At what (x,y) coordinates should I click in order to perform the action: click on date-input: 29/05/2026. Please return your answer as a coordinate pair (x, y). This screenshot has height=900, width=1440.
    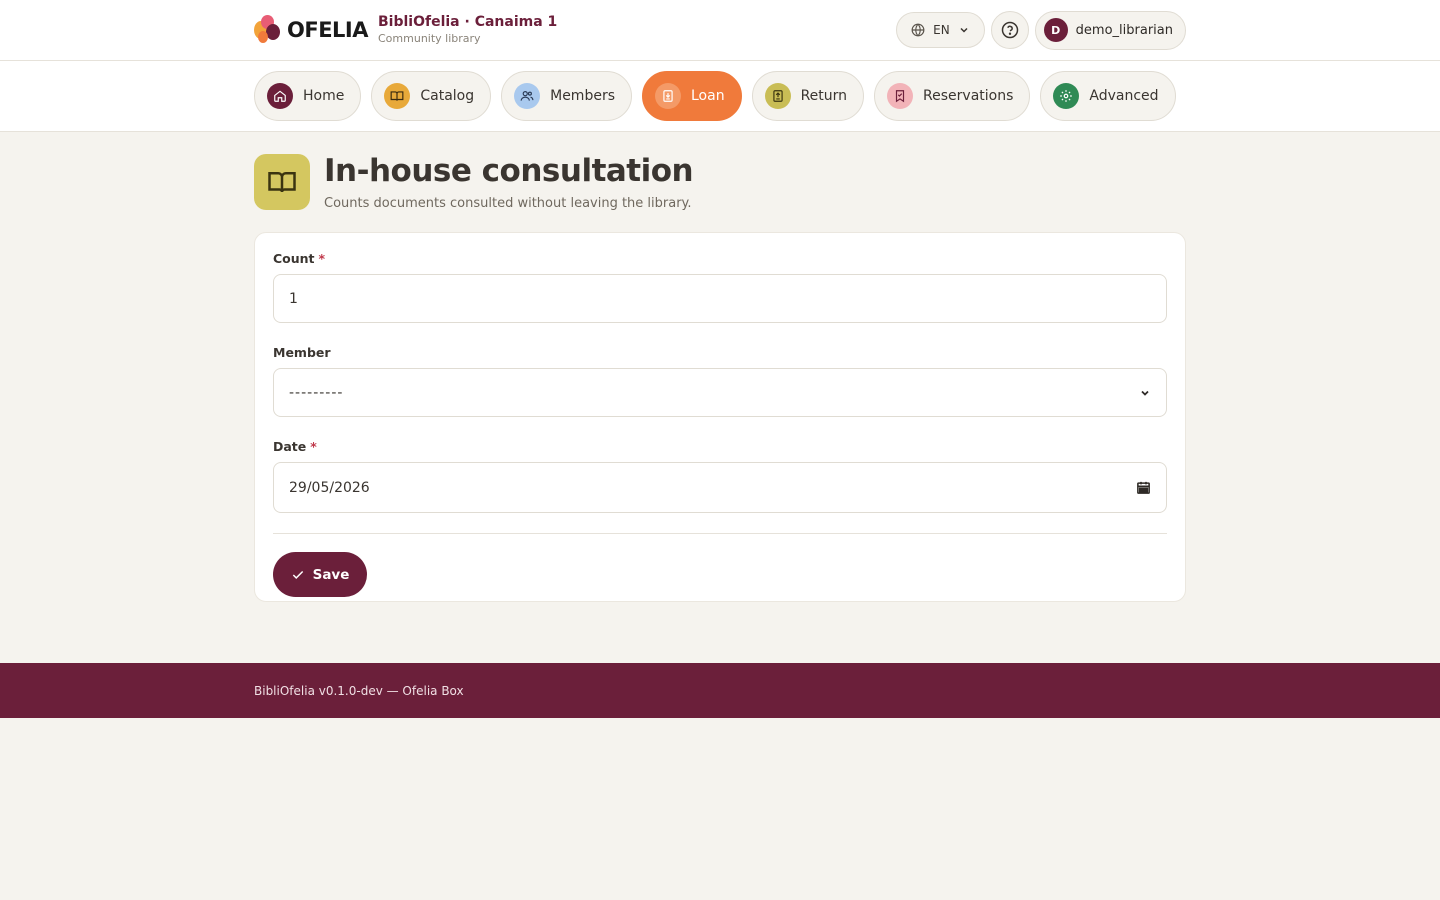
    Looking at the image, I should click on (720, 488).